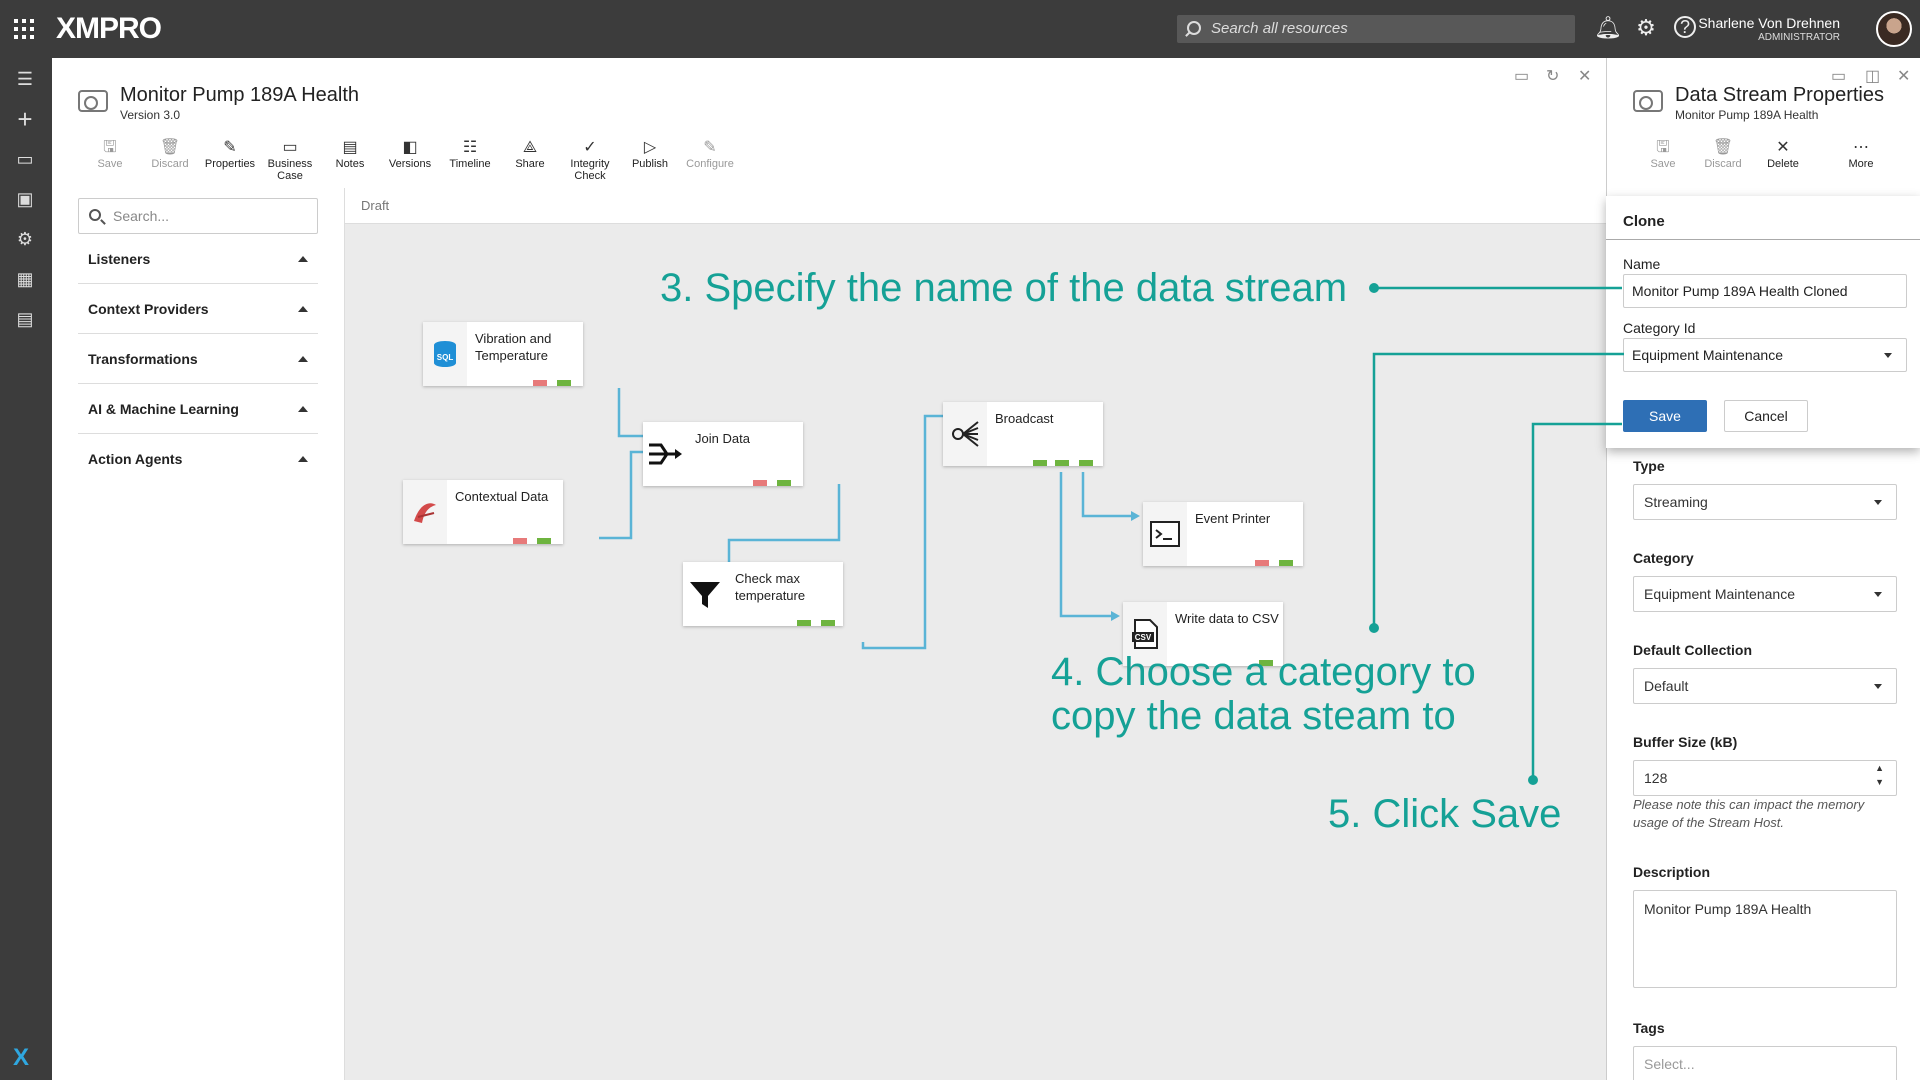 Image resolution: width=1920 pixels, height=1080 pixels. Describe the element at coordinates (1663, 558) in the screenshot. I see `category-label: Category` at that location.